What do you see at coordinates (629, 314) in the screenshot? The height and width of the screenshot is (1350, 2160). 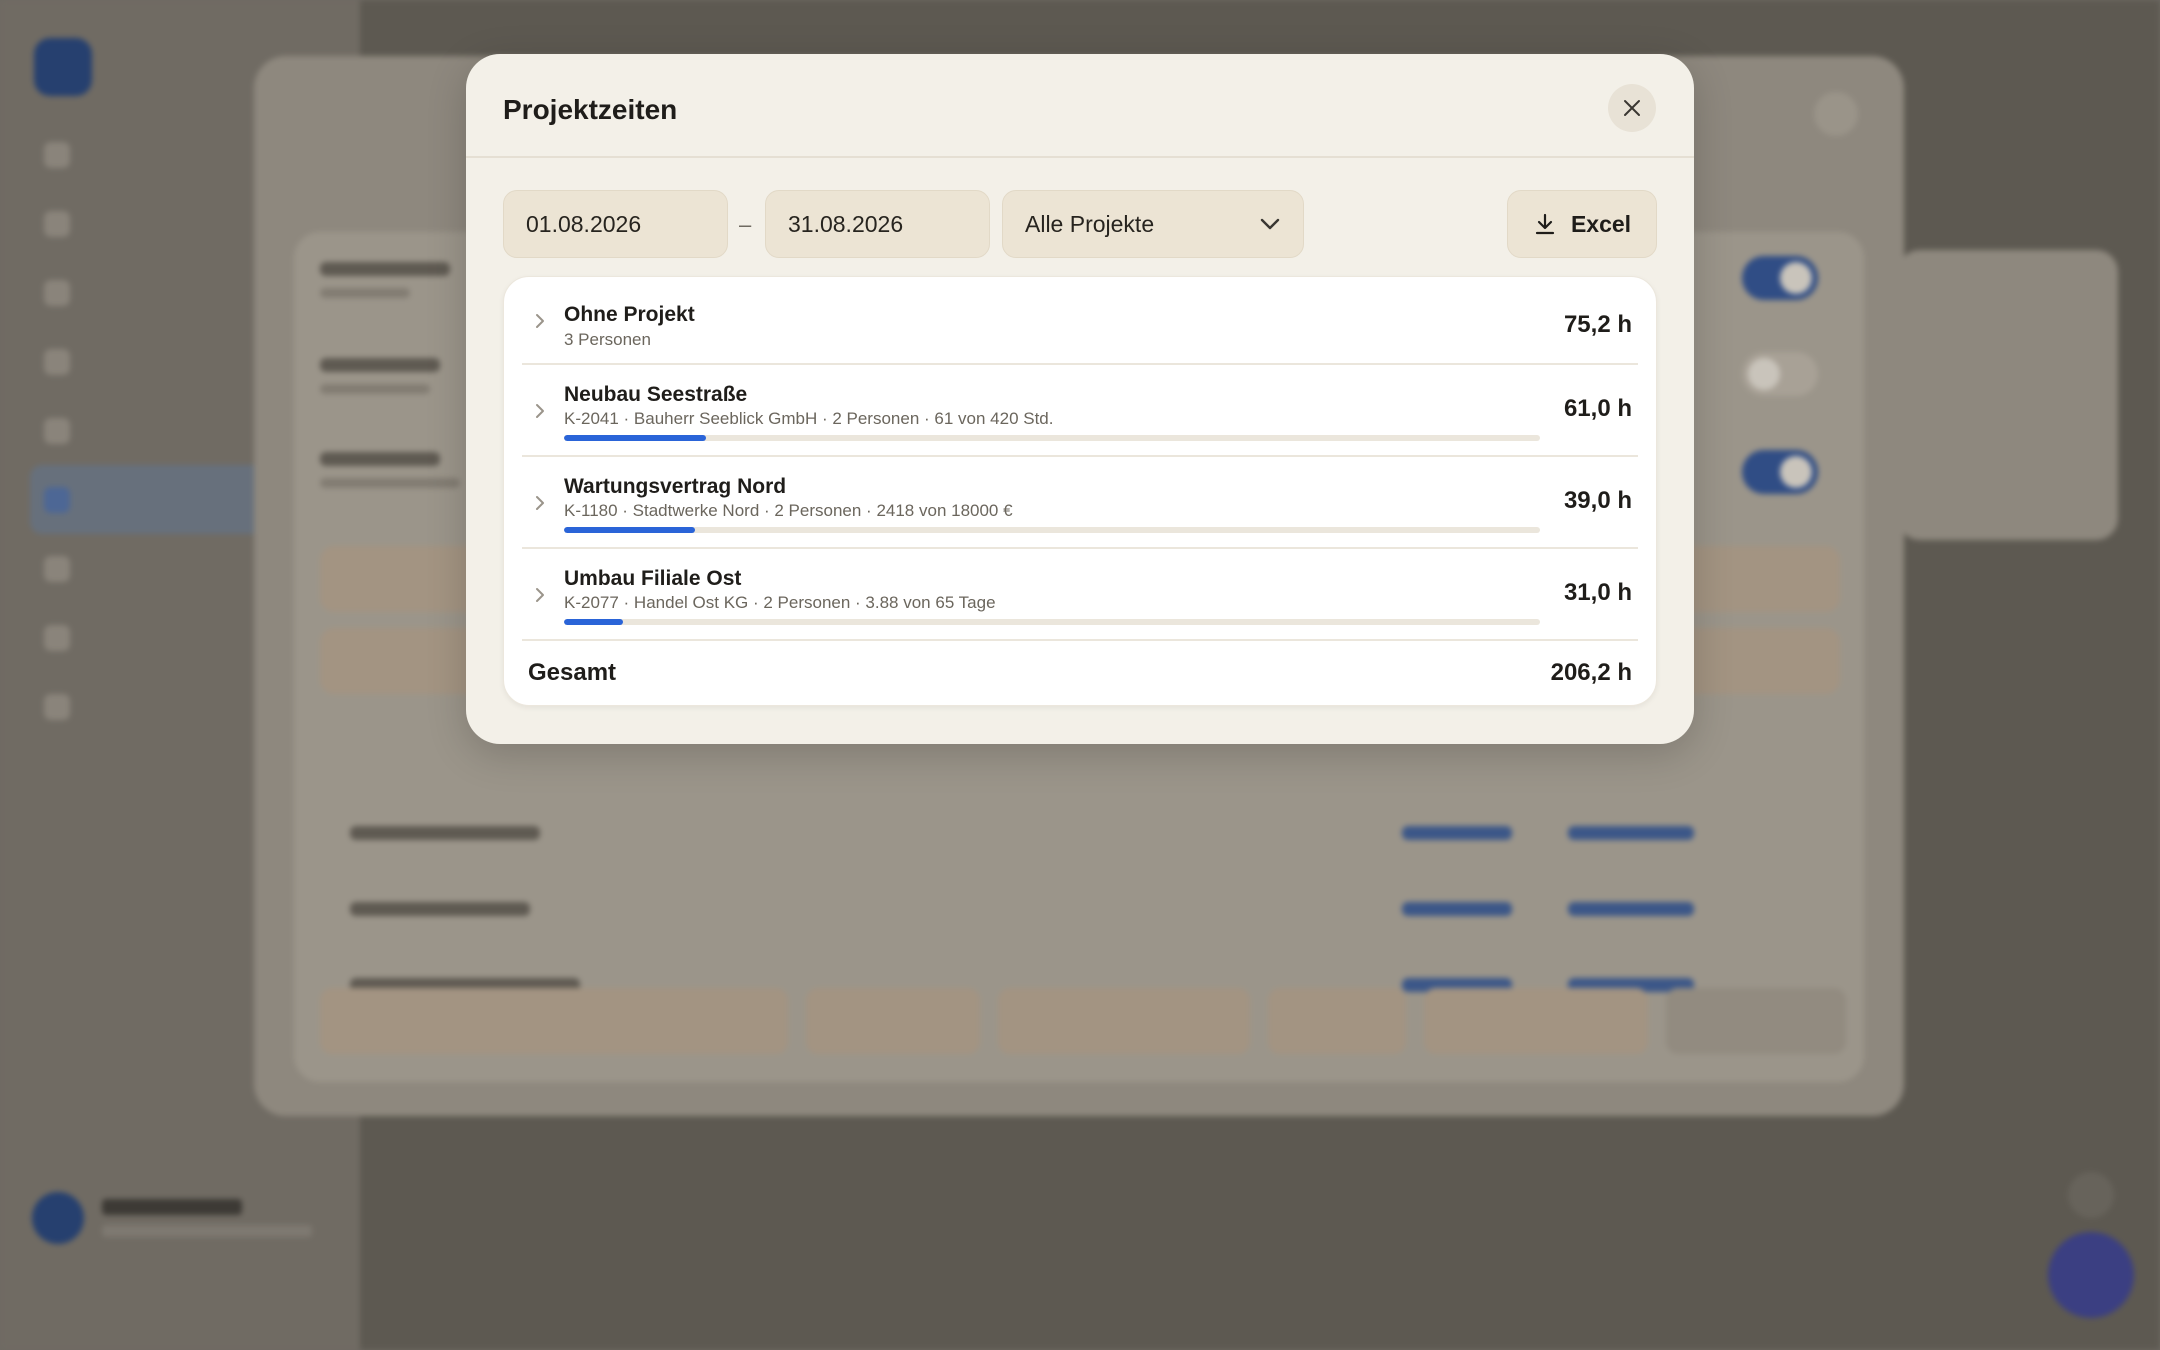 I see `project-name: Ohne Projekt` at bounding box center [629, 314].